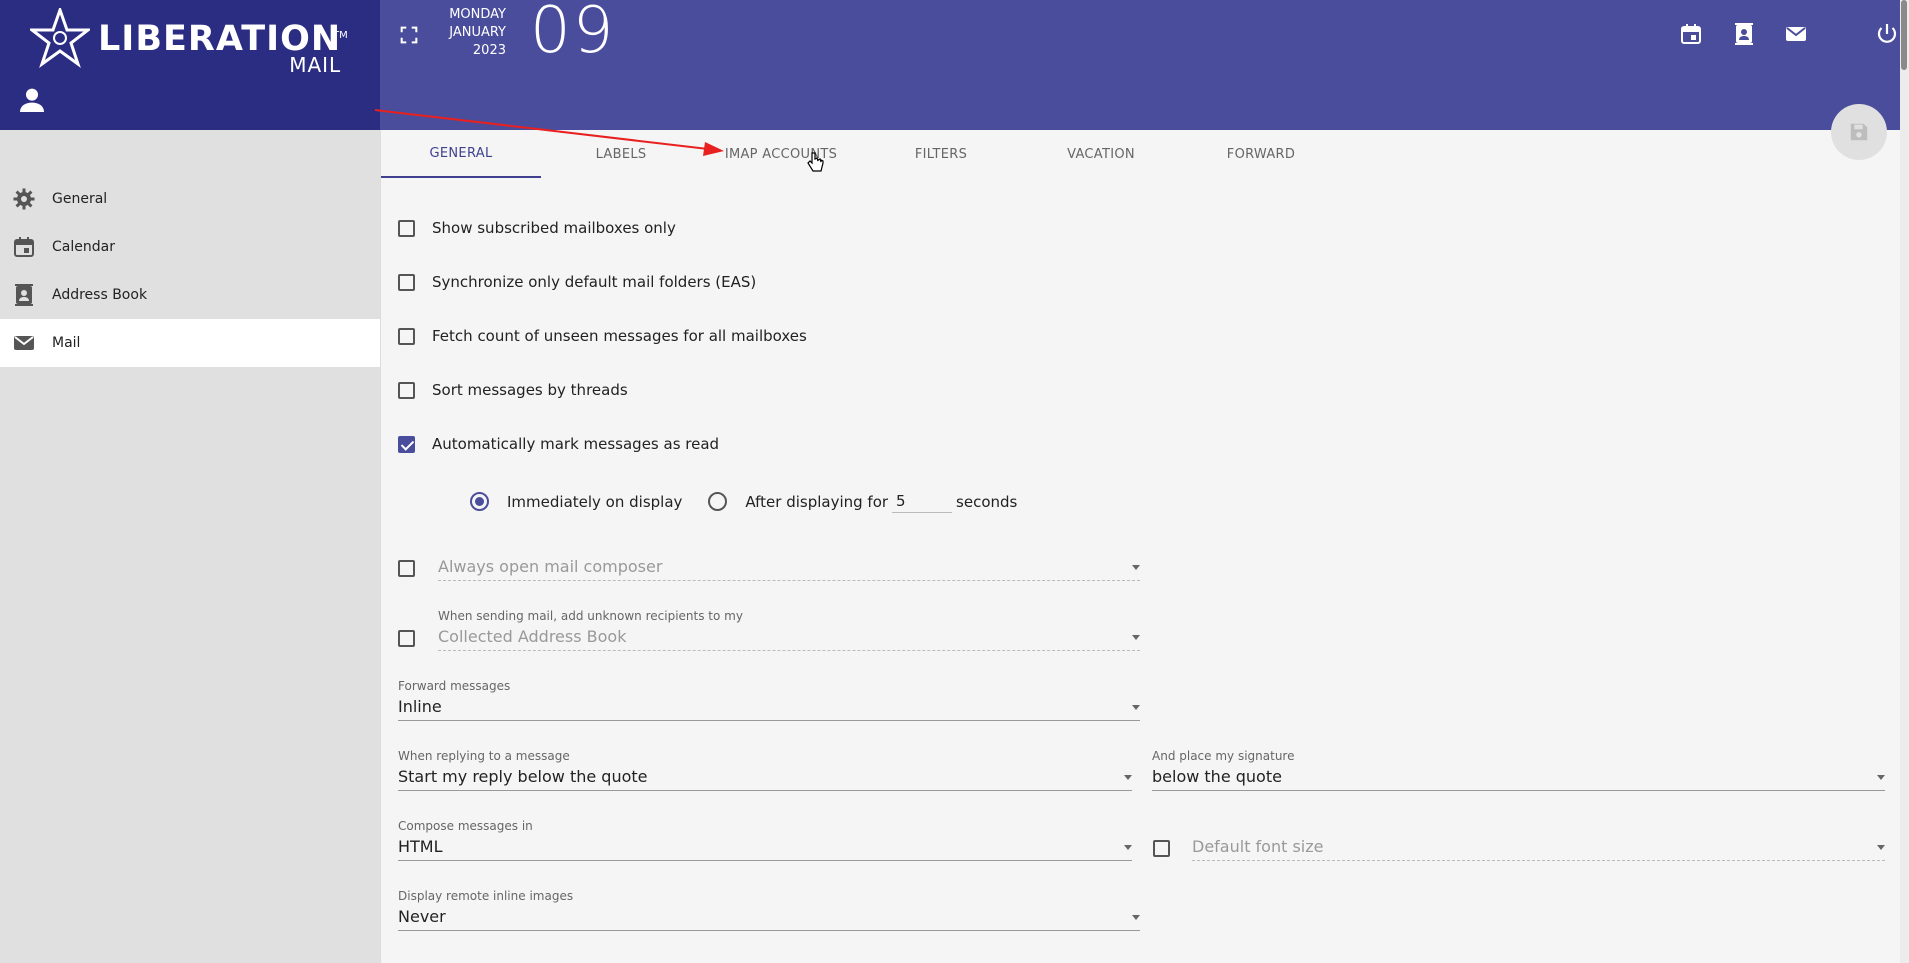  What do you see at coordinates (765, 840) in the screenshot?
I see `compose-format-select: Compose messages in HTML` at bounding box center [765, 840].